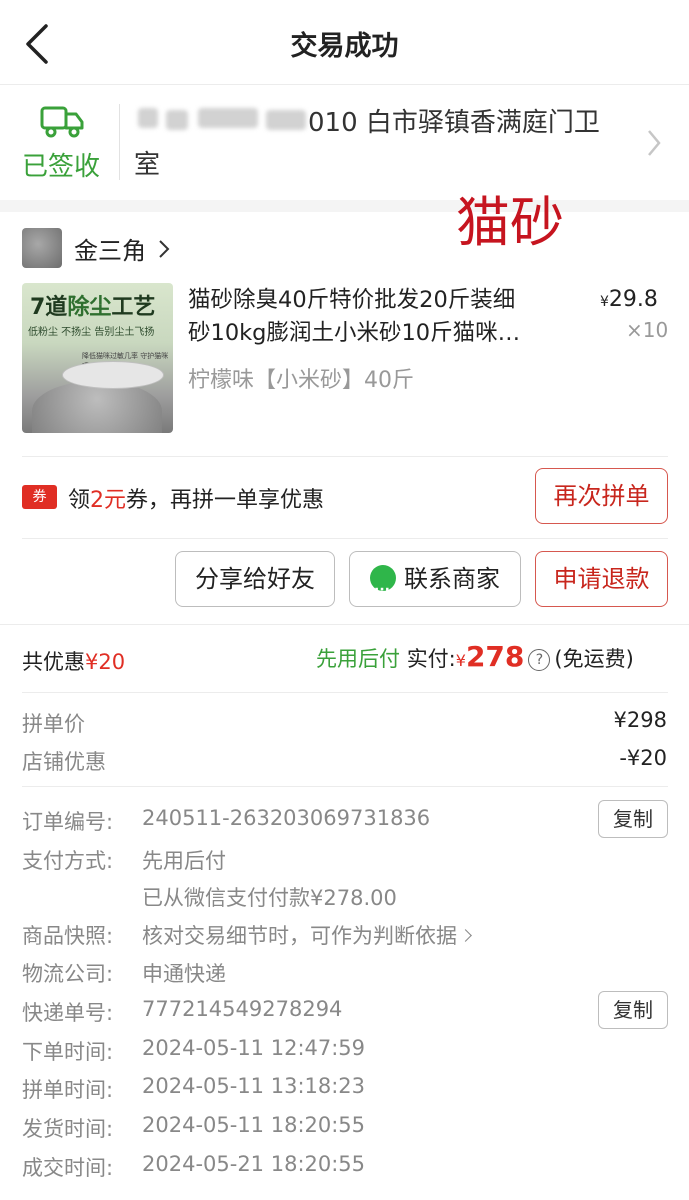 The height and width of the screenshot is (1200, 689). I want to click on address-line: 室, so click(147, 165).